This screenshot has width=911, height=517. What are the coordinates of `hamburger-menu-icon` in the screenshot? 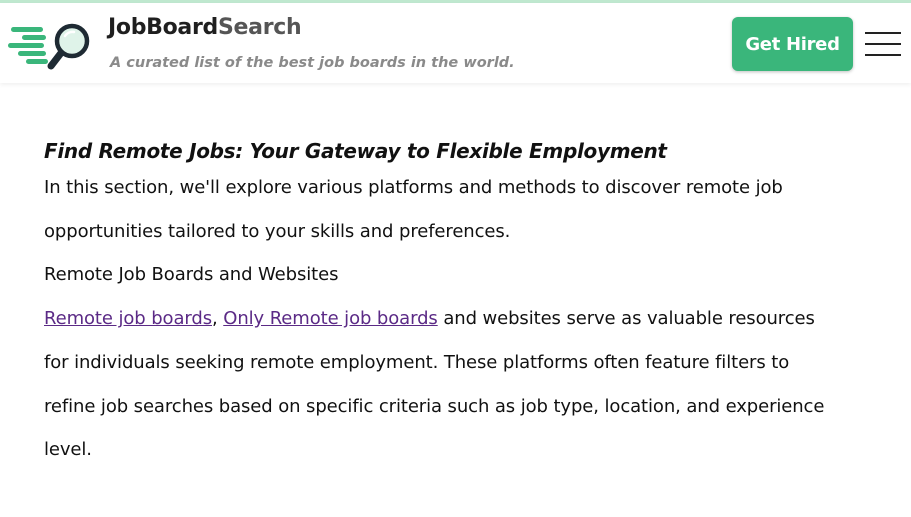 It's located at (883, 44).